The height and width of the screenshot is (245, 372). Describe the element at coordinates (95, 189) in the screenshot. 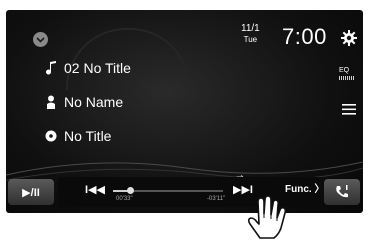

I see `previous-track-button: I◀◀` at that location.